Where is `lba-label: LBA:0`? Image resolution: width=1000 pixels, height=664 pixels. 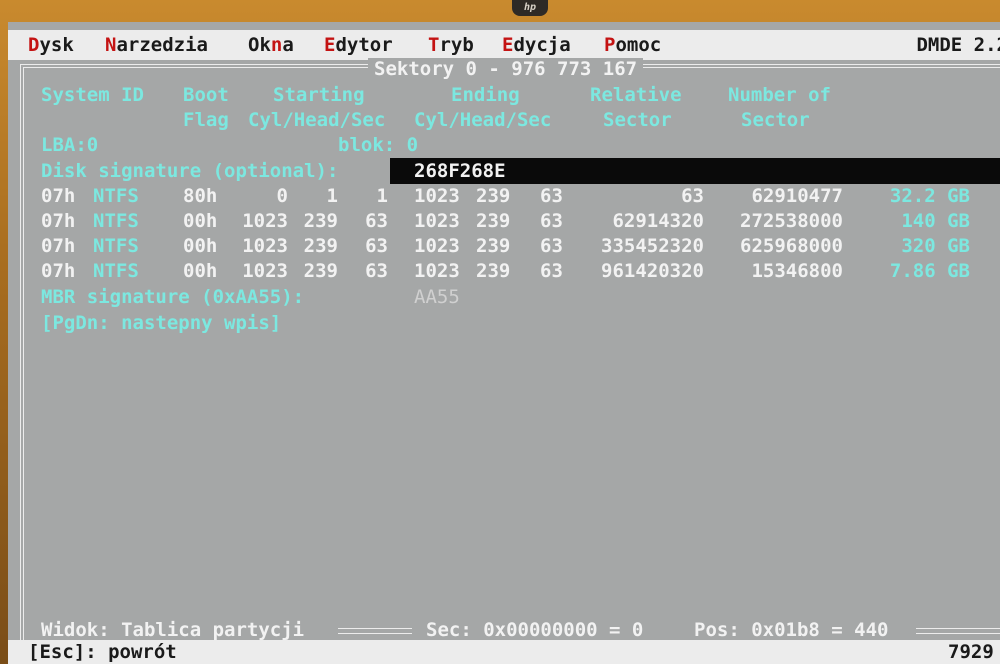 lba-label: LBA:0 is located at coordinates (70, 145).